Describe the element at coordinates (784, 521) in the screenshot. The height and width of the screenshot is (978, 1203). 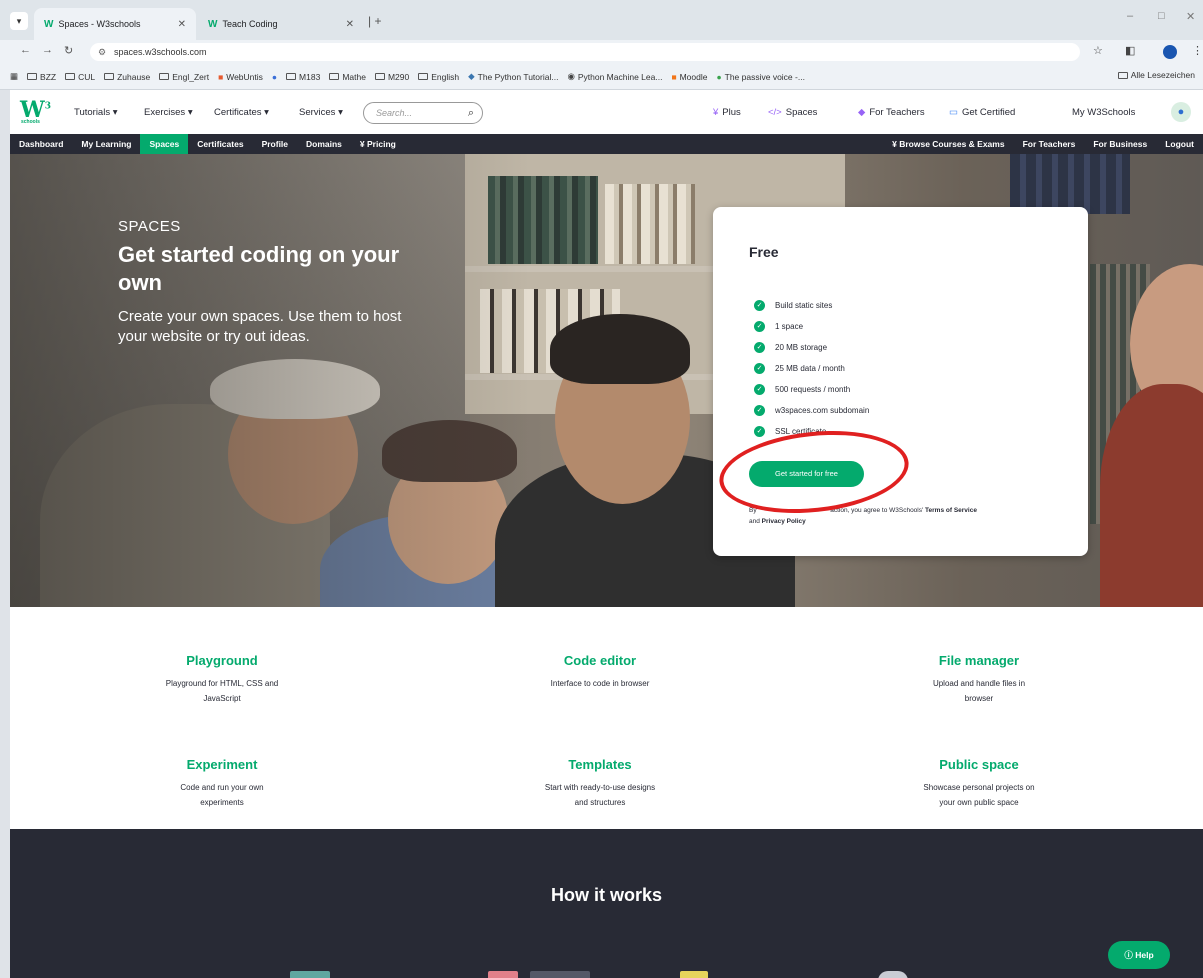
I see `privacy-policy-link: Privacy Policy` at that location.